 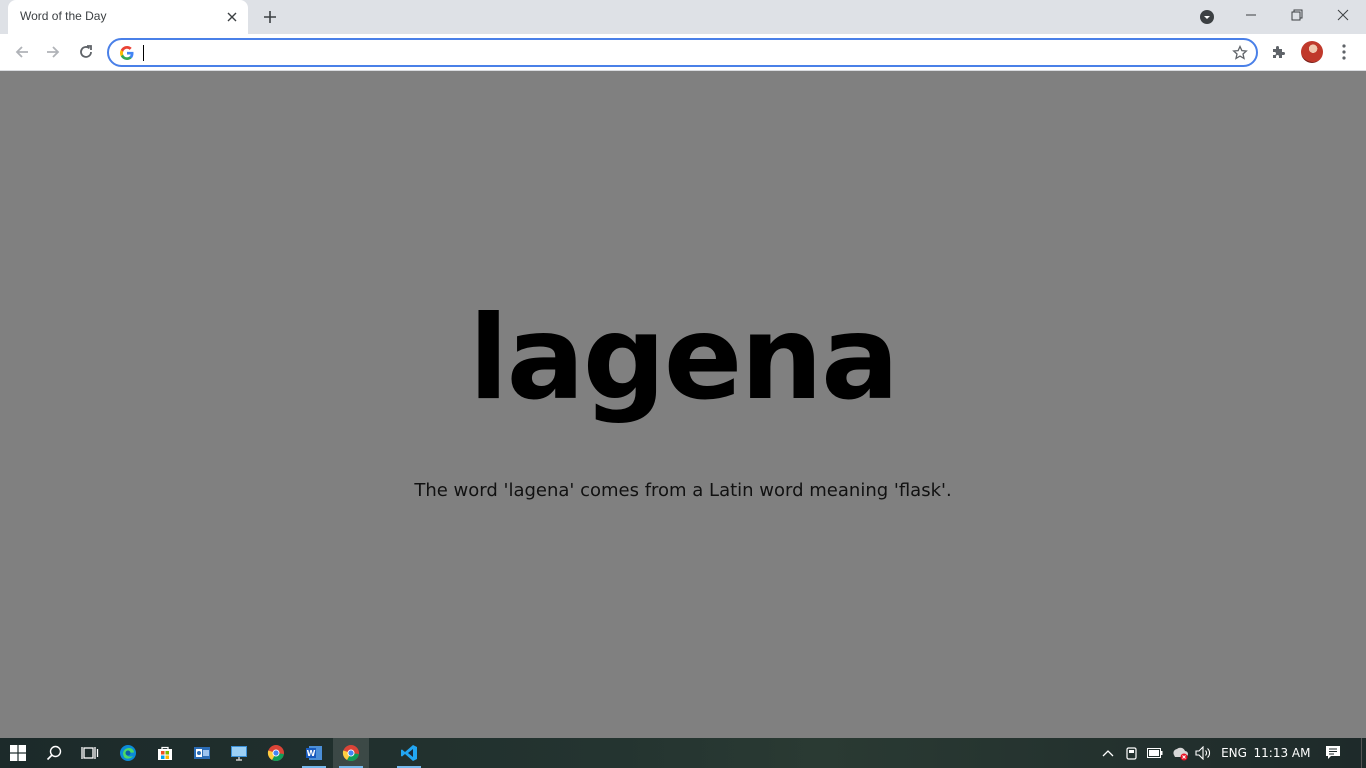 What do you see at coordinates (1363, 753) in the screenshot?
I see `show-desktop-button` at bounding box center [1363, 753].